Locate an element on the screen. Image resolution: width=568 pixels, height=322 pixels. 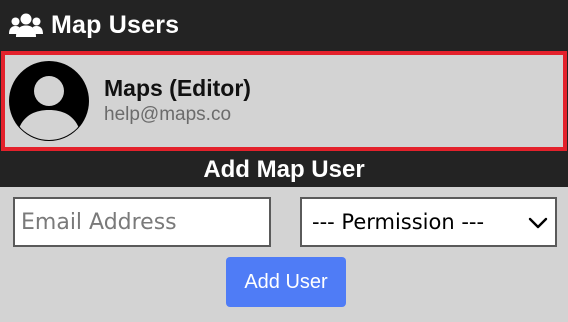
add-user-section-title: Add Map User is located at coordinates (284, 169).